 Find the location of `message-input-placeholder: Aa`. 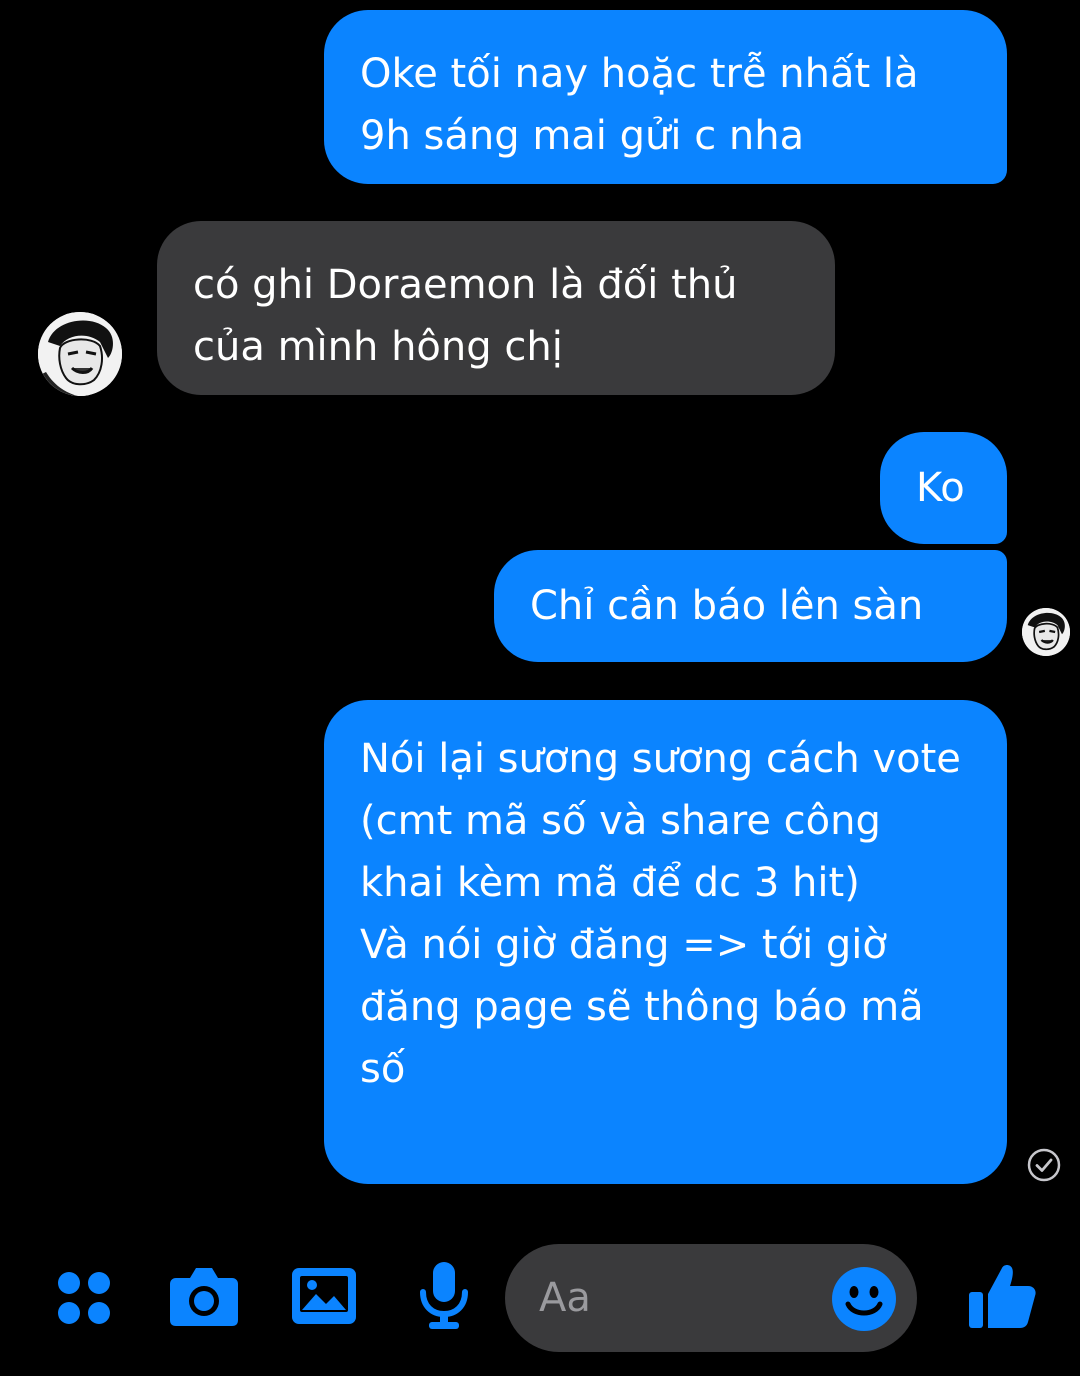

message-input-placeholder: Aa is located at coordinates (565, 1298).